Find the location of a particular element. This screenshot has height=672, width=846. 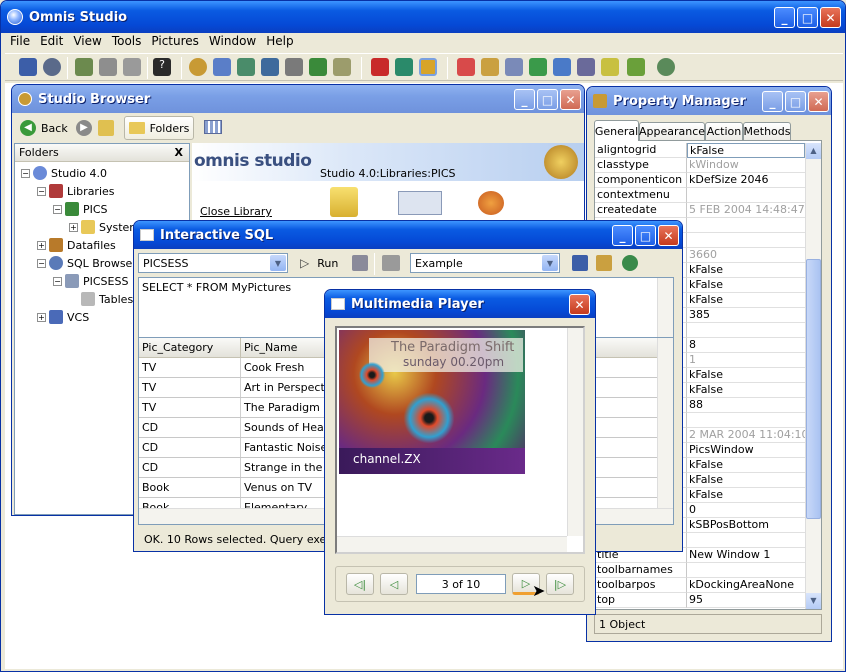

minimize-button: _ is located at coordinates (784, 17).